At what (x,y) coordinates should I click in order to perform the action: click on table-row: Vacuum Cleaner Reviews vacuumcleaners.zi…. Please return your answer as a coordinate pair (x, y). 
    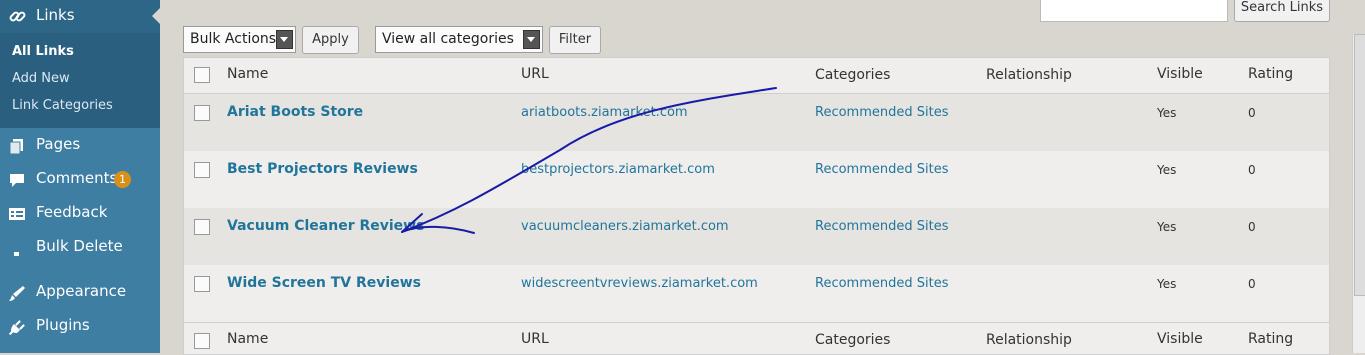
    Looking at the image, I should click on (756, 236).